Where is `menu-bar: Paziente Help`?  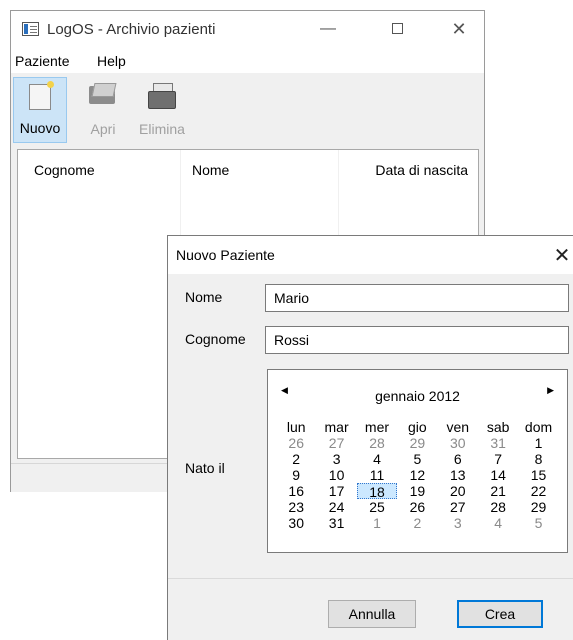
menu-bar: Paziente Help is located at coordinates (247, 61).